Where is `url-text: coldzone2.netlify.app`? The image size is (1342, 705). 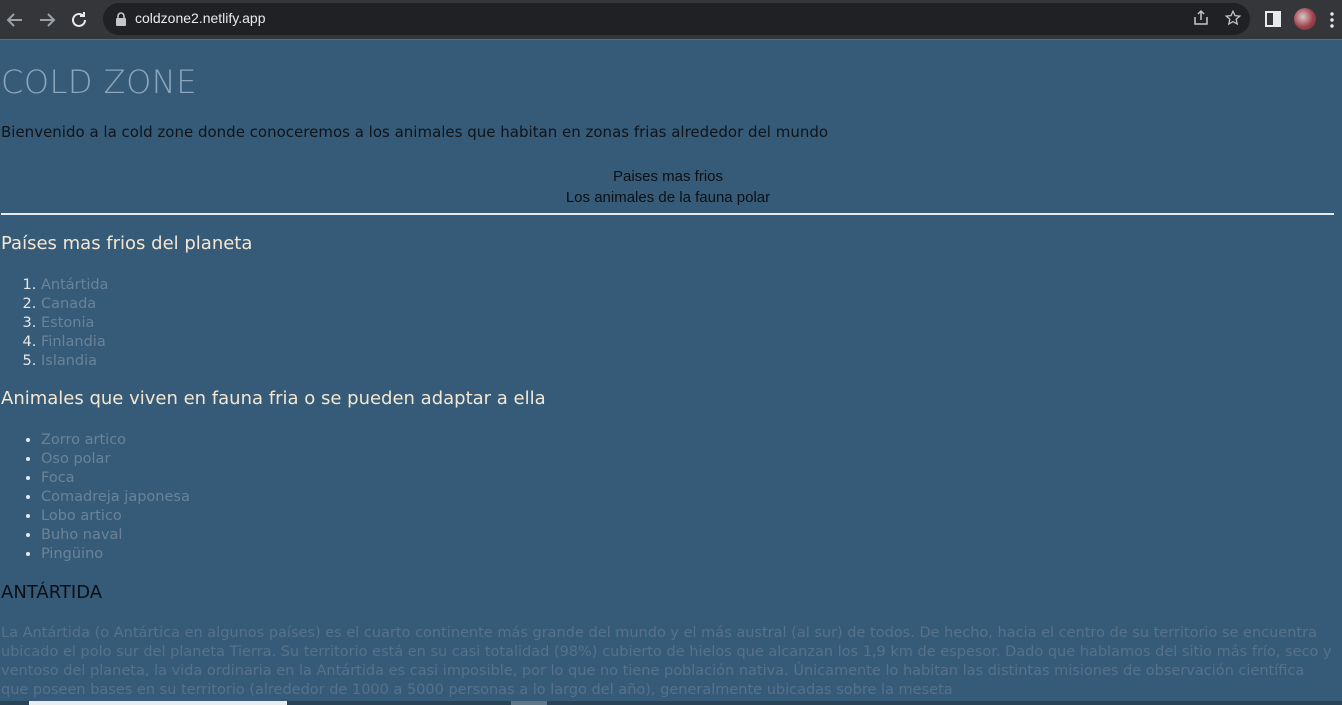
url-text: coldzone2.netlify.app is located at coordinates (200, 18).